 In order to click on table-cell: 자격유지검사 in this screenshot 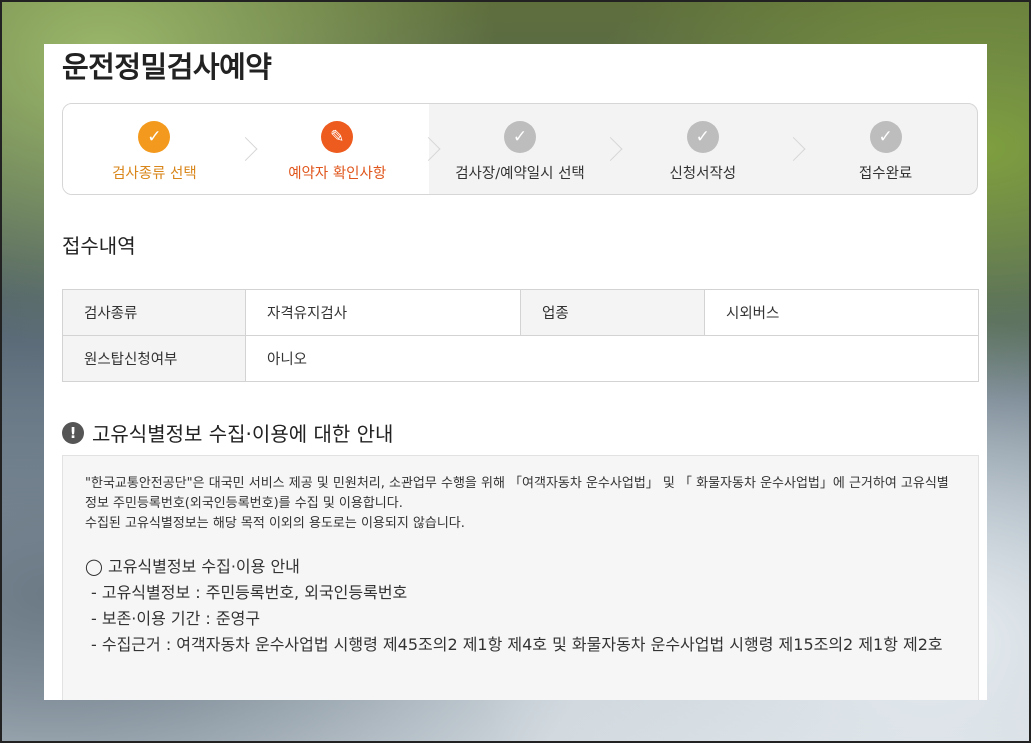, I will do `click(383, 312)`.